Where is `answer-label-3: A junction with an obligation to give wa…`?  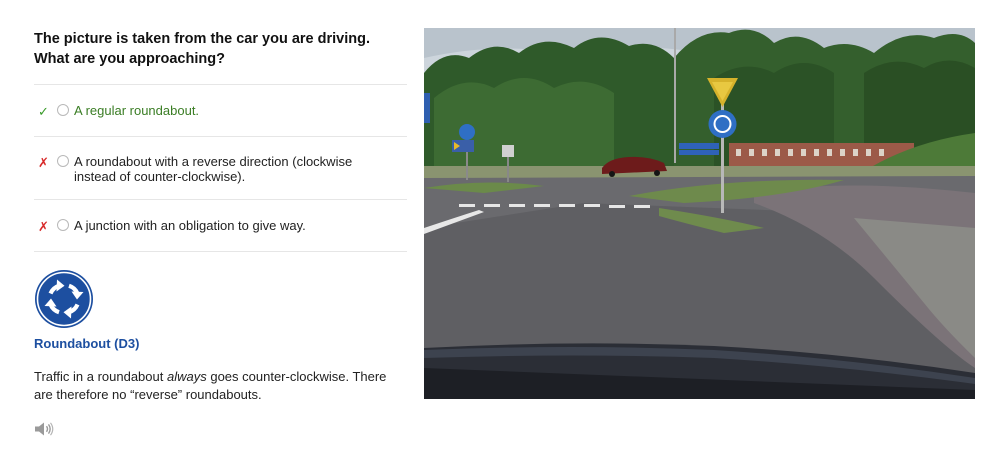
answer-label-3: A junction with an obligation to give wa… is located at coordinates (190, 225).